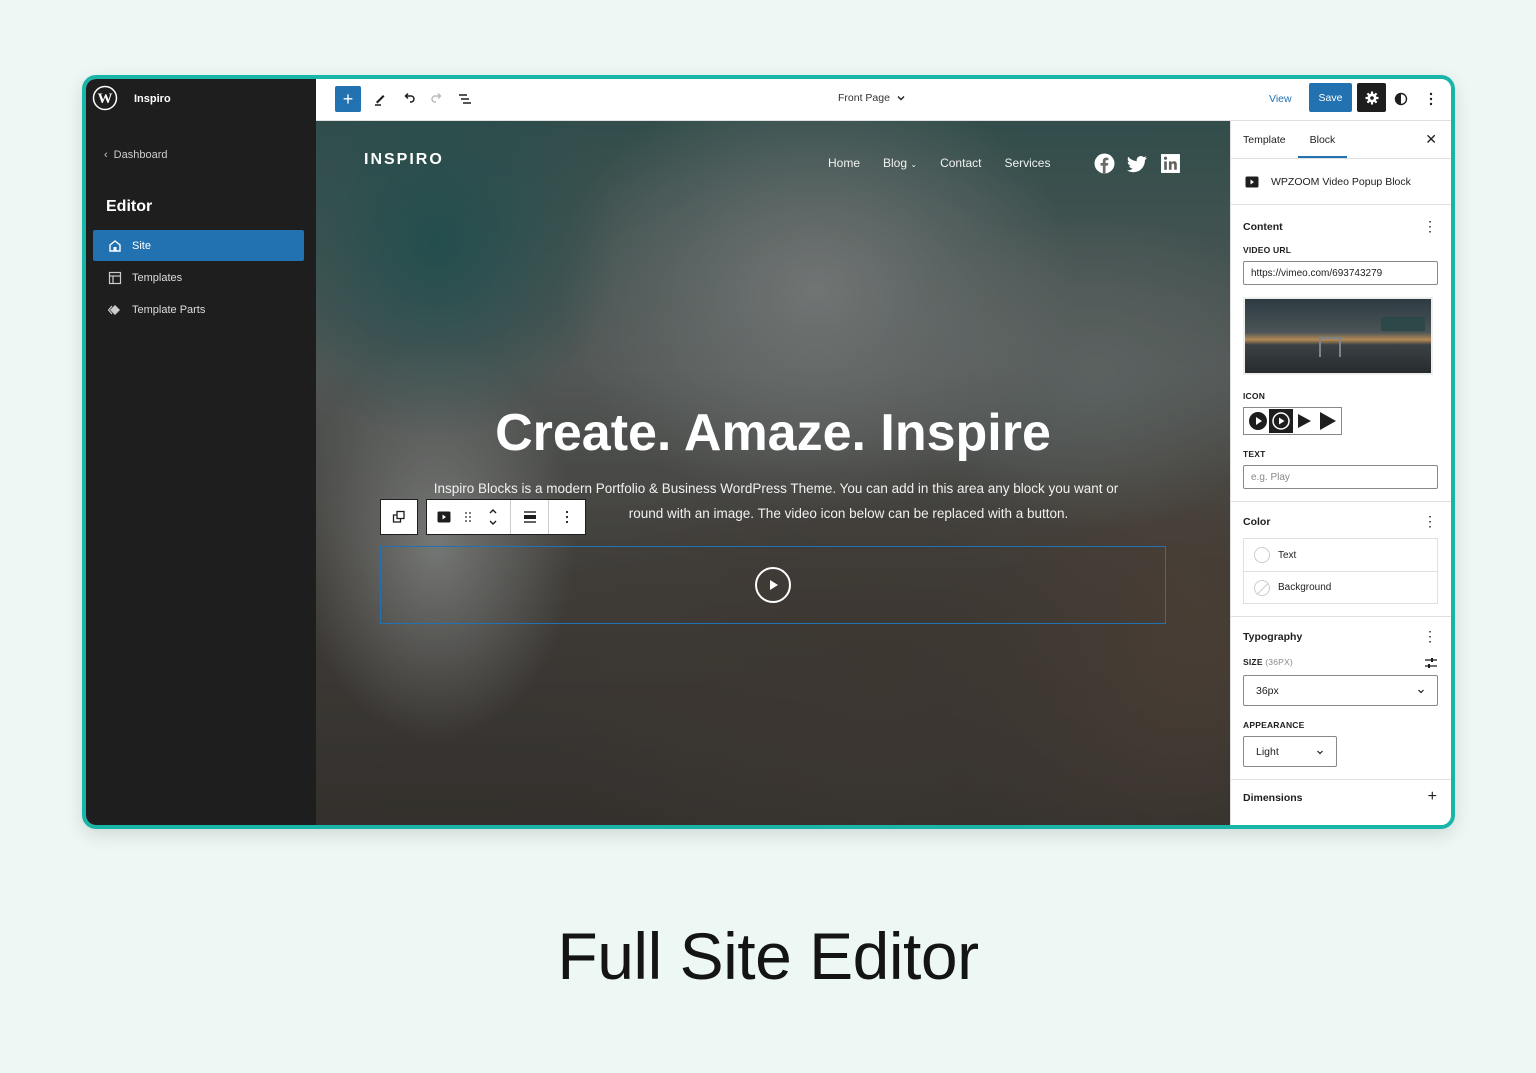 This screenshot has height=1073, width=1536. I want to click on list-view-button, so click(465, 99).